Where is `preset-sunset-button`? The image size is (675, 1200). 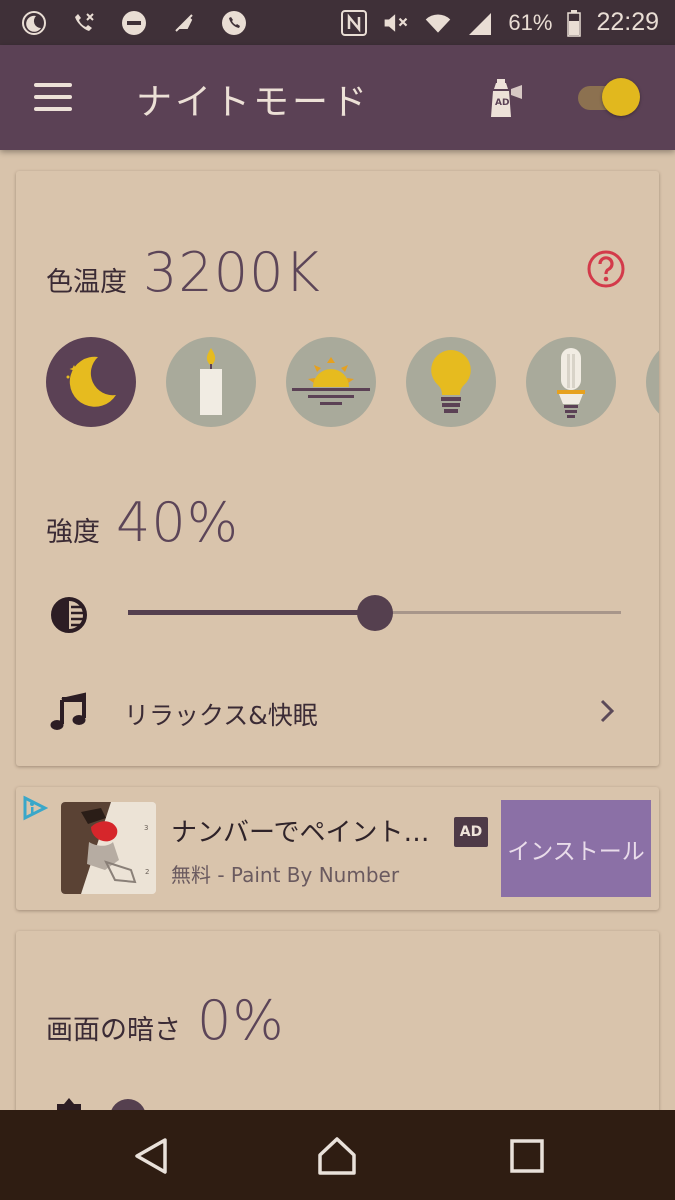 preset-sunset-button is located at coordinates (331, 382).